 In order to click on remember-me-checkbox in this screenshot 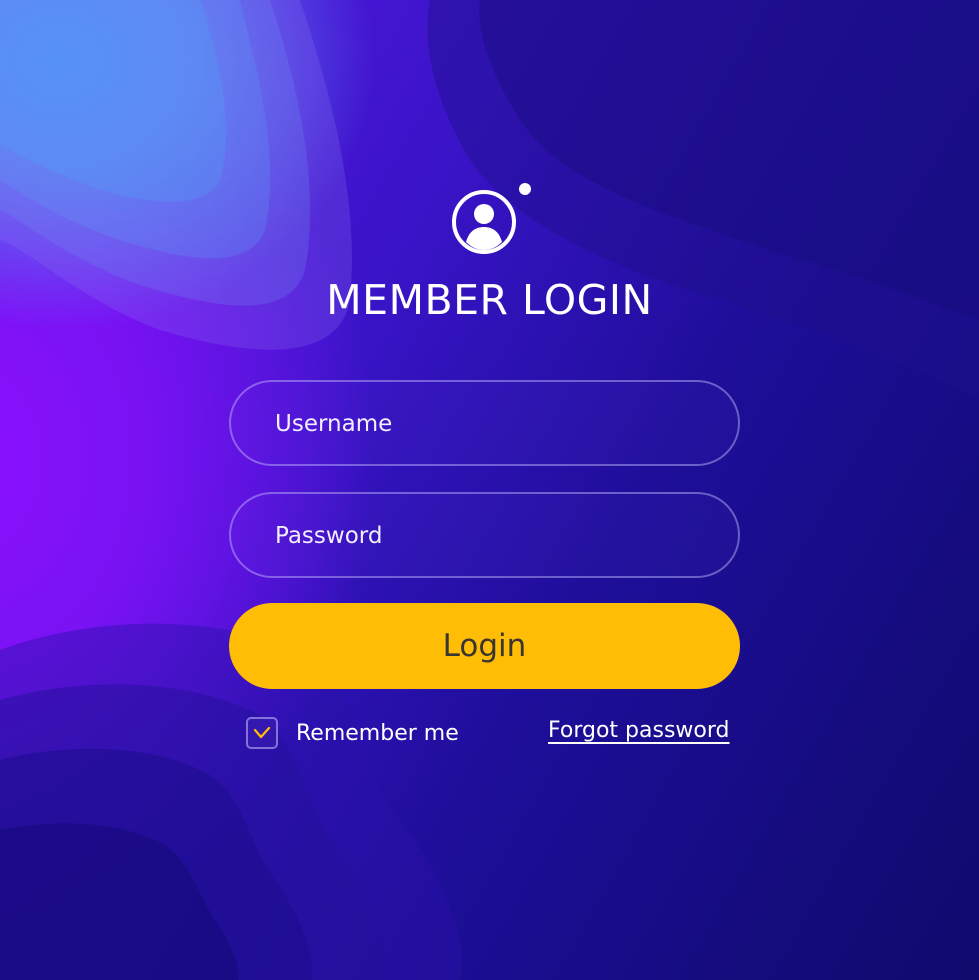, I will do `click(262, 733)`.